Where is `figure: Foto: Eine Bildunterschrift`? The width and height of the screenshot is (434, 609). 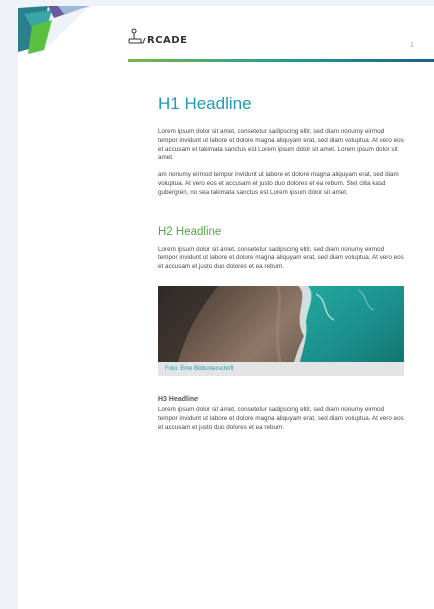
figure: Foto: Eine Bildunterschrift is located at coordinates (281, 330).